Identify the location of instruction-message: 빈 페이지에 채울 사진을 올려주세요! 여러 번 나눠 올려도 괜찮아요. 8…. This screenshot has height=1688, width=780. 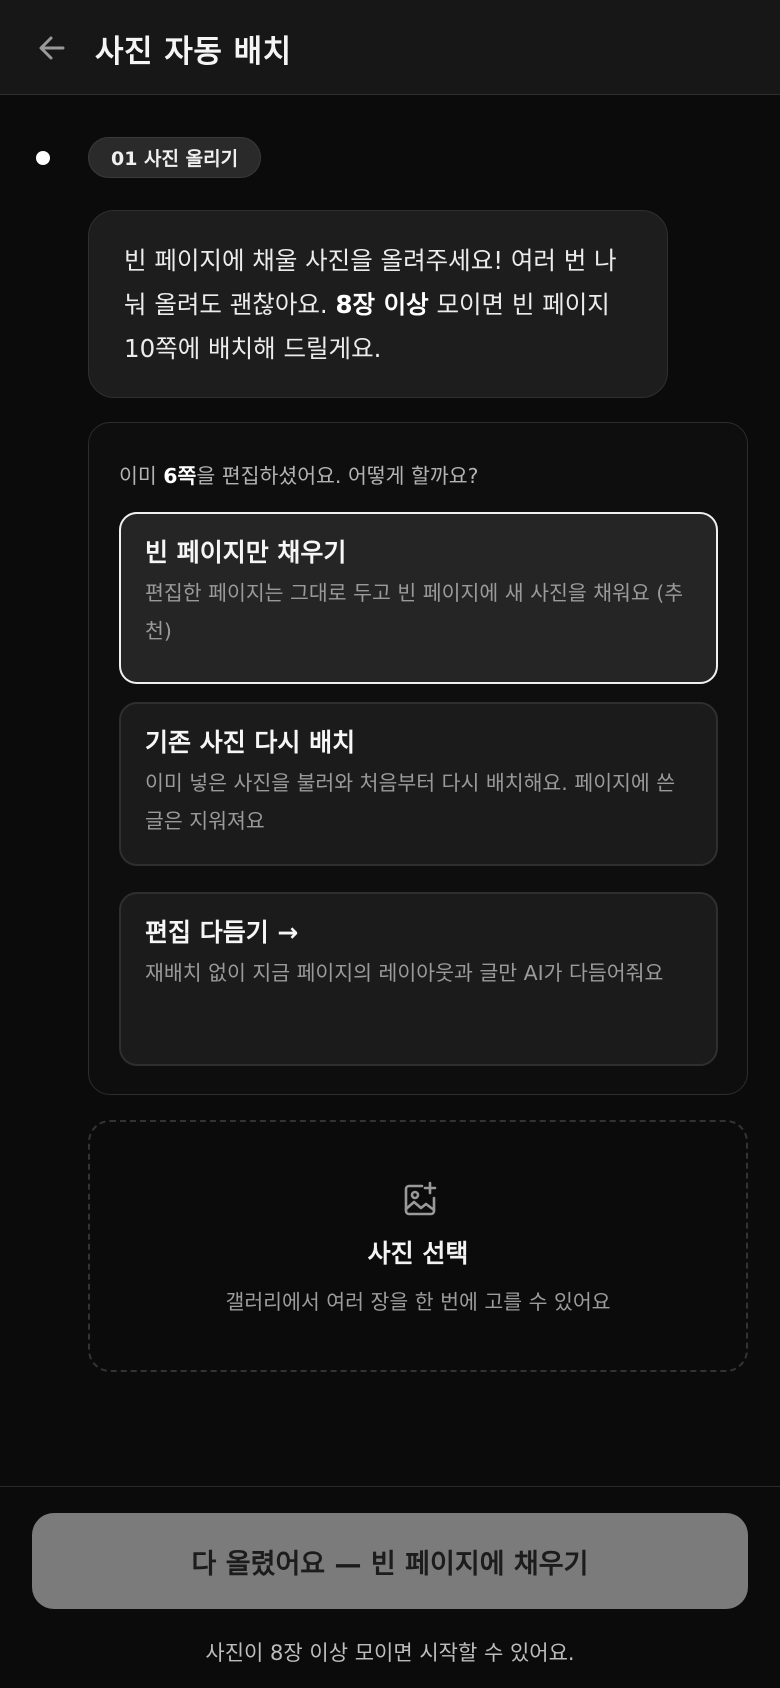
(378, 304).